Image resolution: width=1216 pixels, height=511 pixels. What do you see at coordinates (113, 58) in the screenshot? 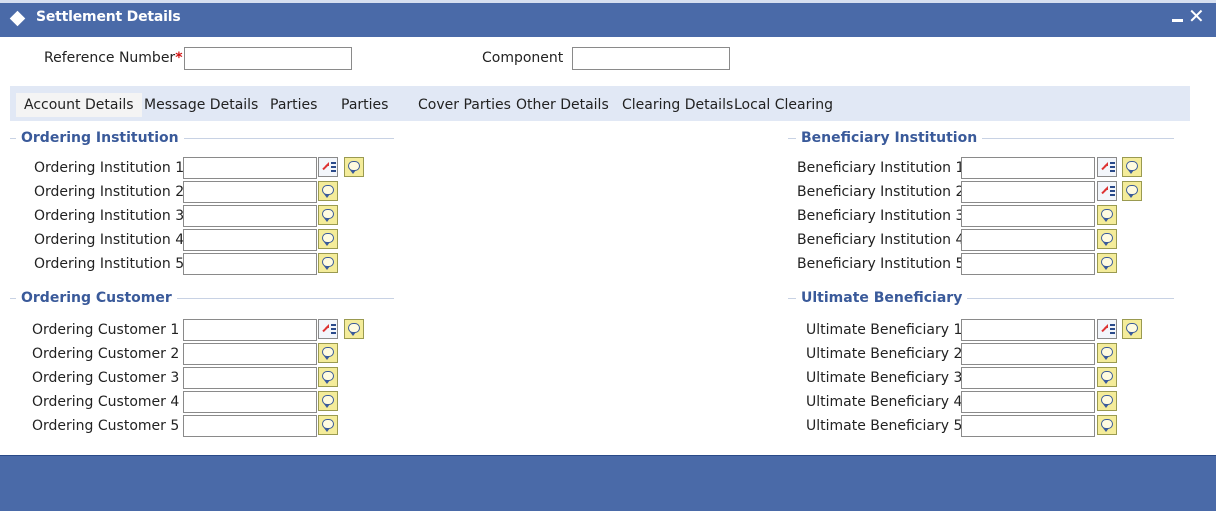
I see `reference-number-label: Reference Number*` at bounding box center [113, 58].